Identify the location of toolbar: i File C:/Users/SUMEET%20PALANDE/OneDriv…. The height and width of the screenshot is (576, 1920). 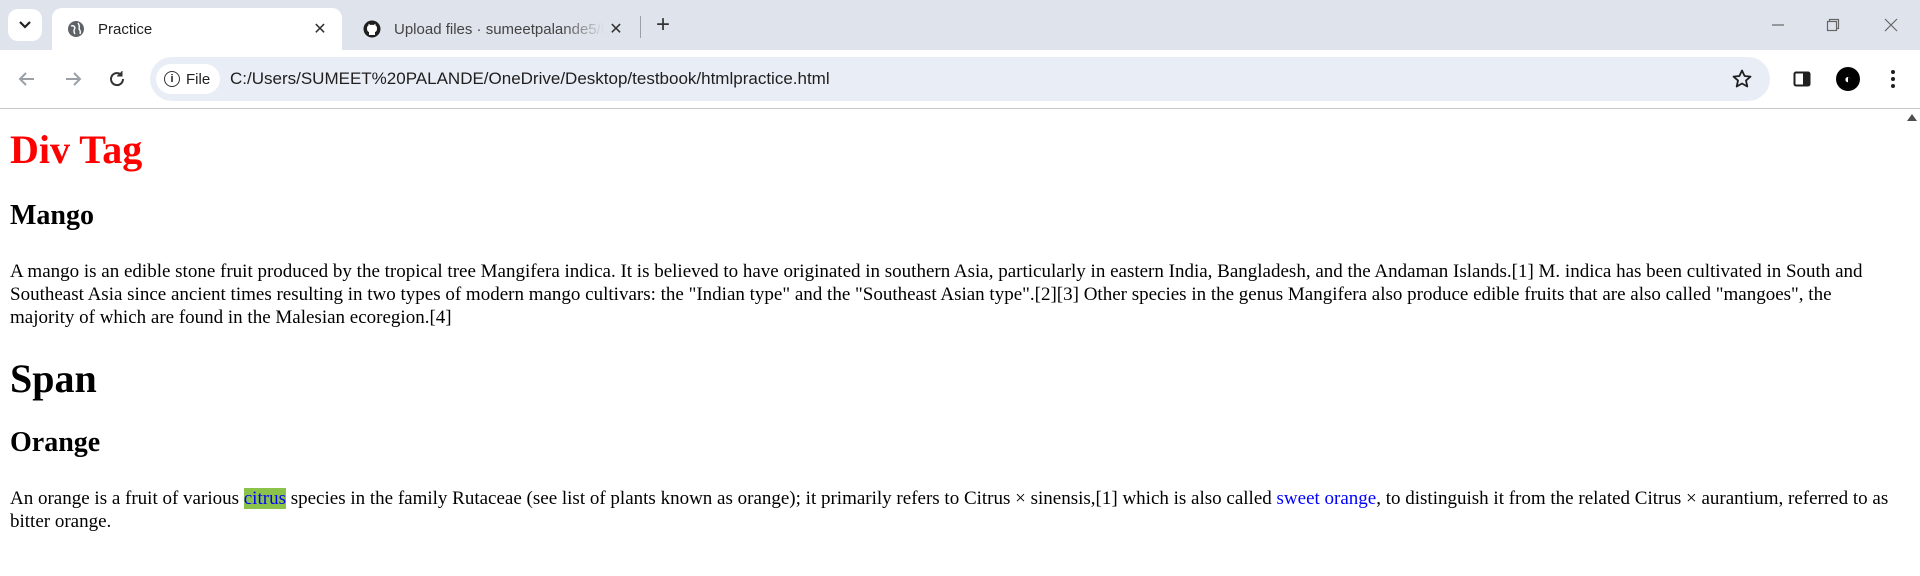
(960, 79).